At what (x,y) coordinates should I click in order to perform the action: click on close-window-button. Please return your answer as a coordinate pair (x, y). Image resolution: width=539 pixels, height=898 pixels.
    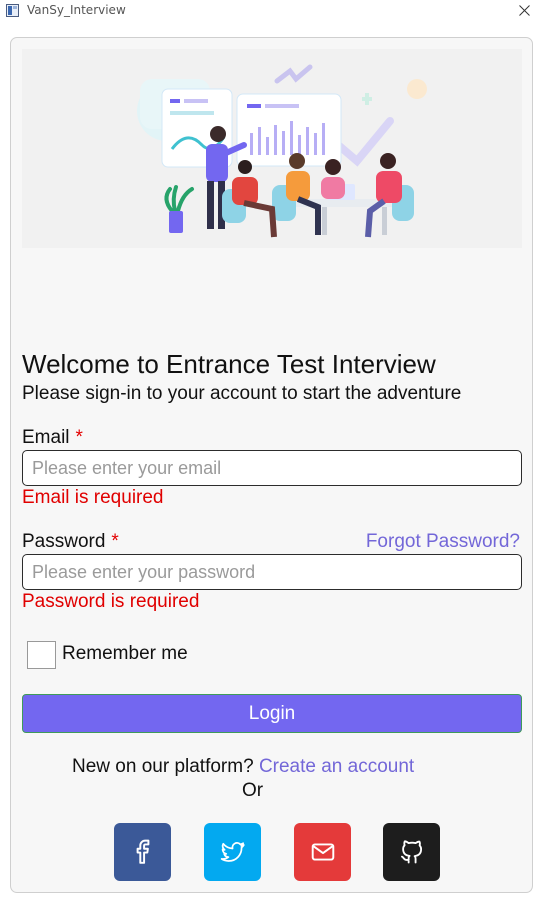
    Looking at the image, I should click on (524, 10).